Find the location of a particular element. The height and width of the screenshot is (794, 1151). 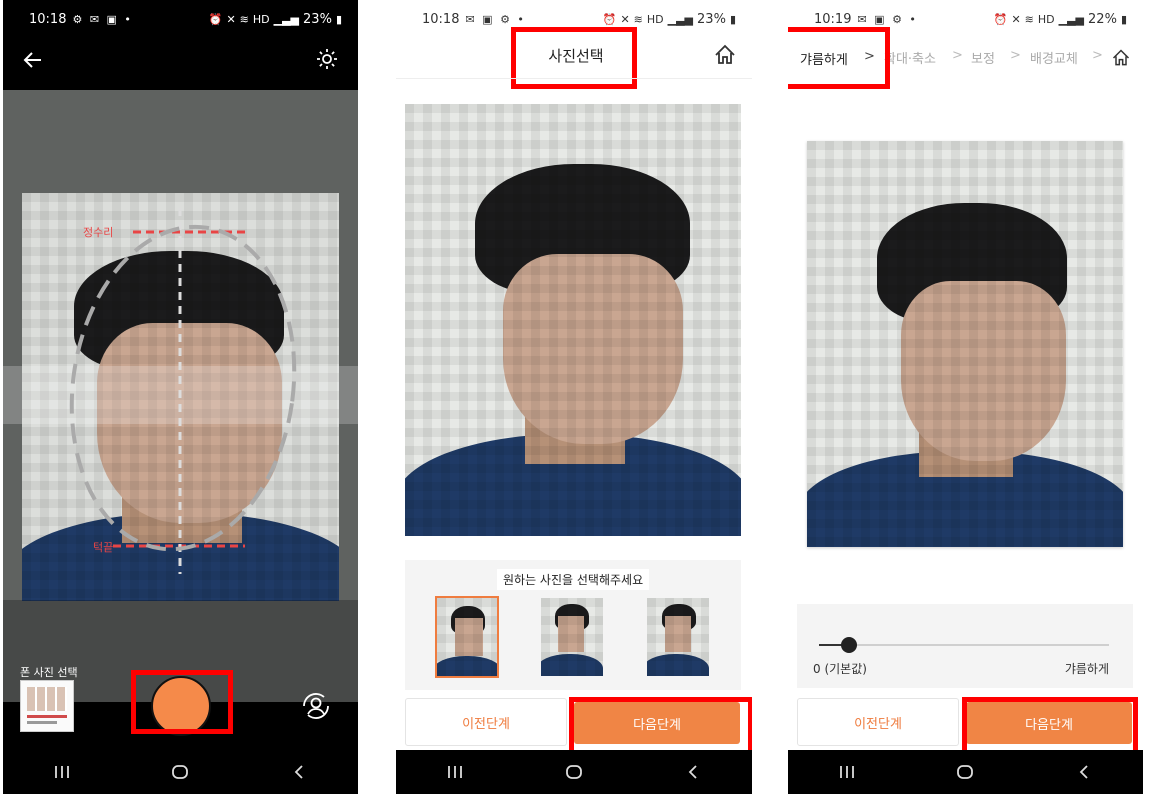

title-highlight is located at coordinates (574, 58).